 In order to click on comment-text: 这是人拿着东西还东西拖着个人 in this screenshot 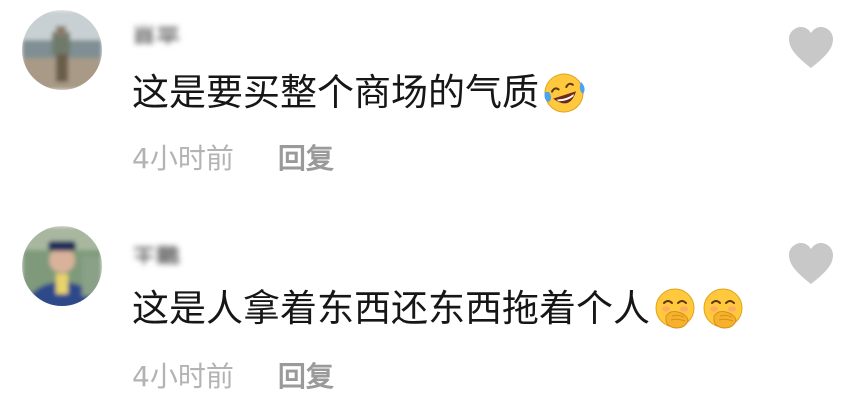, I will do `click(439, 309)`.